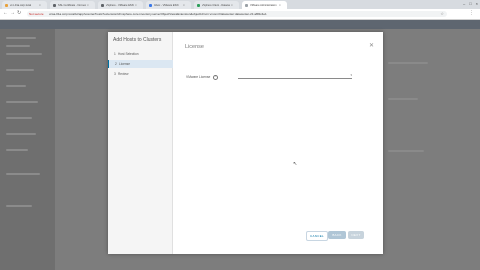  I want to click on reload-icon: ↻, so click(19, 13).